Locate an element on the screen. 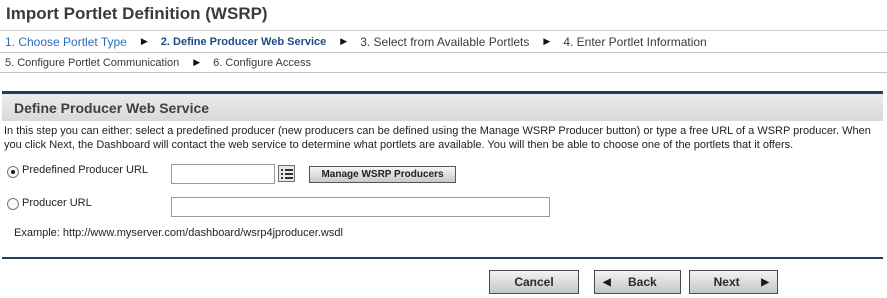  back-button: ◀ Back is located at coordinates (637, 282).